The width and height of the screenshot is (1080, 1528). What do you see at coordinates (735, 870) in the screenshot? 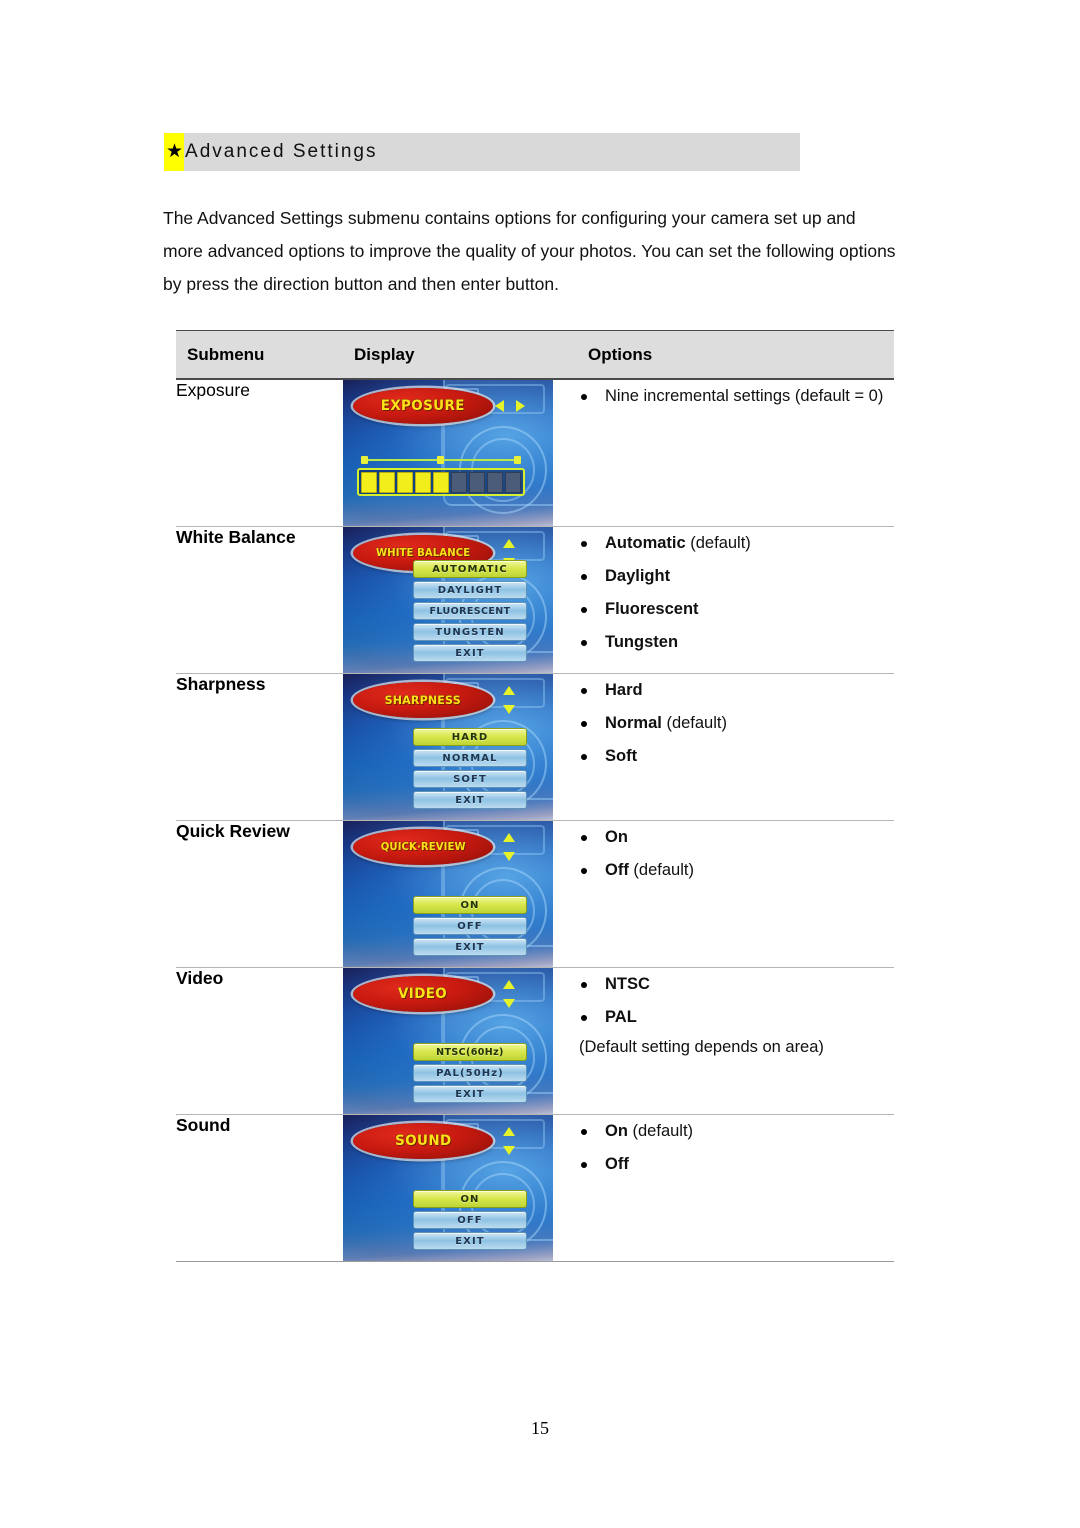
I see `option-item: Off (default)` at bounding box center [735, 870].